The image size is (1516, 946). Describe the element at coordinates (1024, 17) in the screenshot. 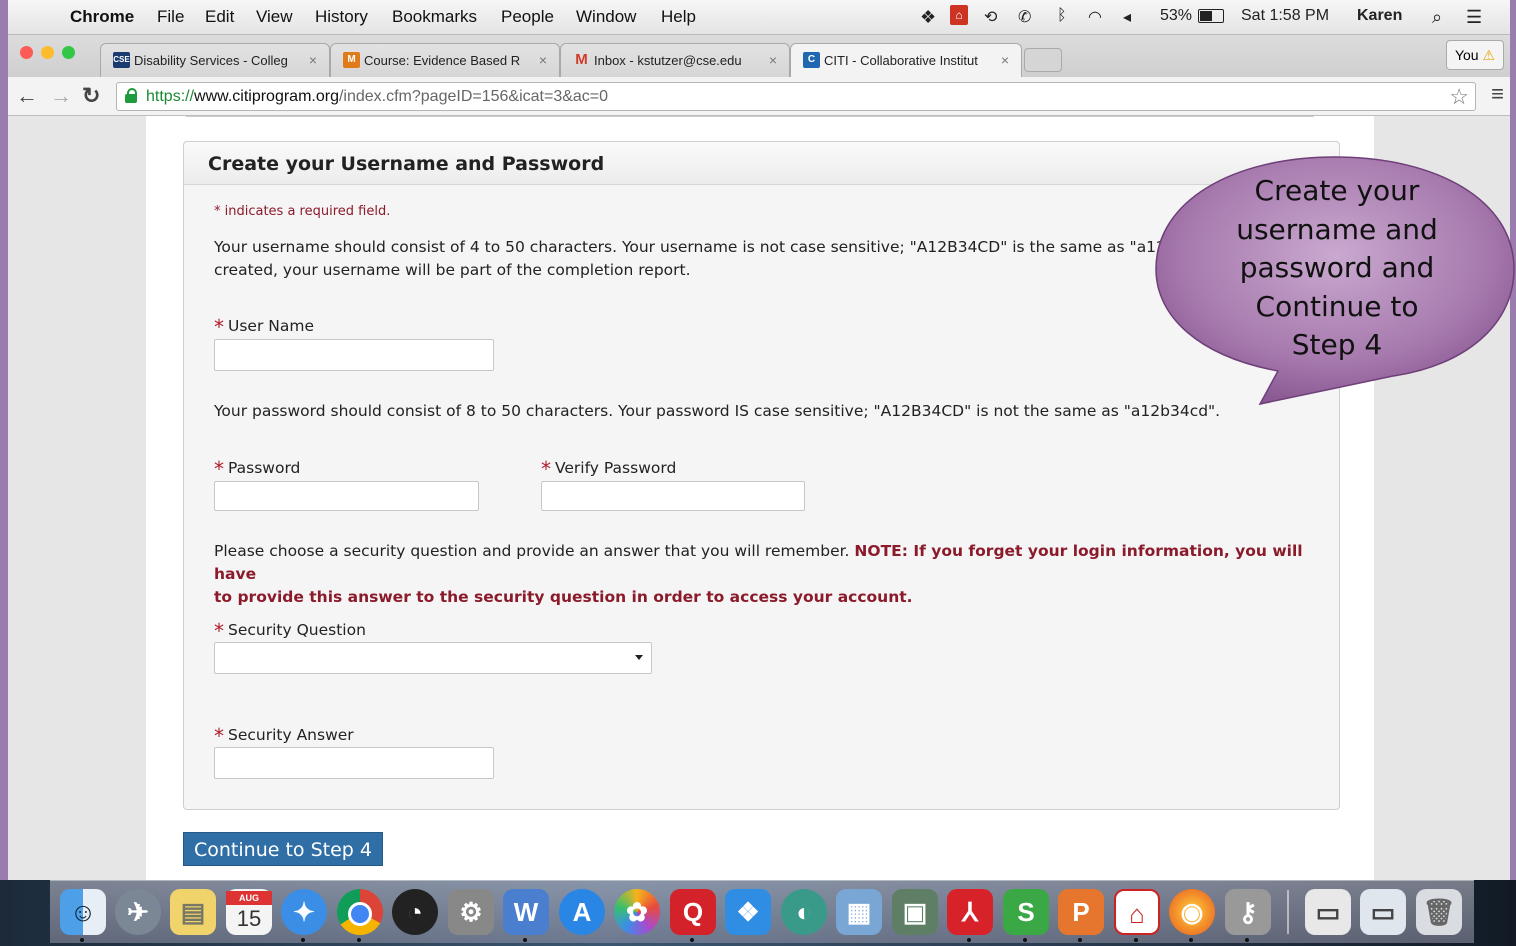

I see `phone-icon: ✆` at that location.